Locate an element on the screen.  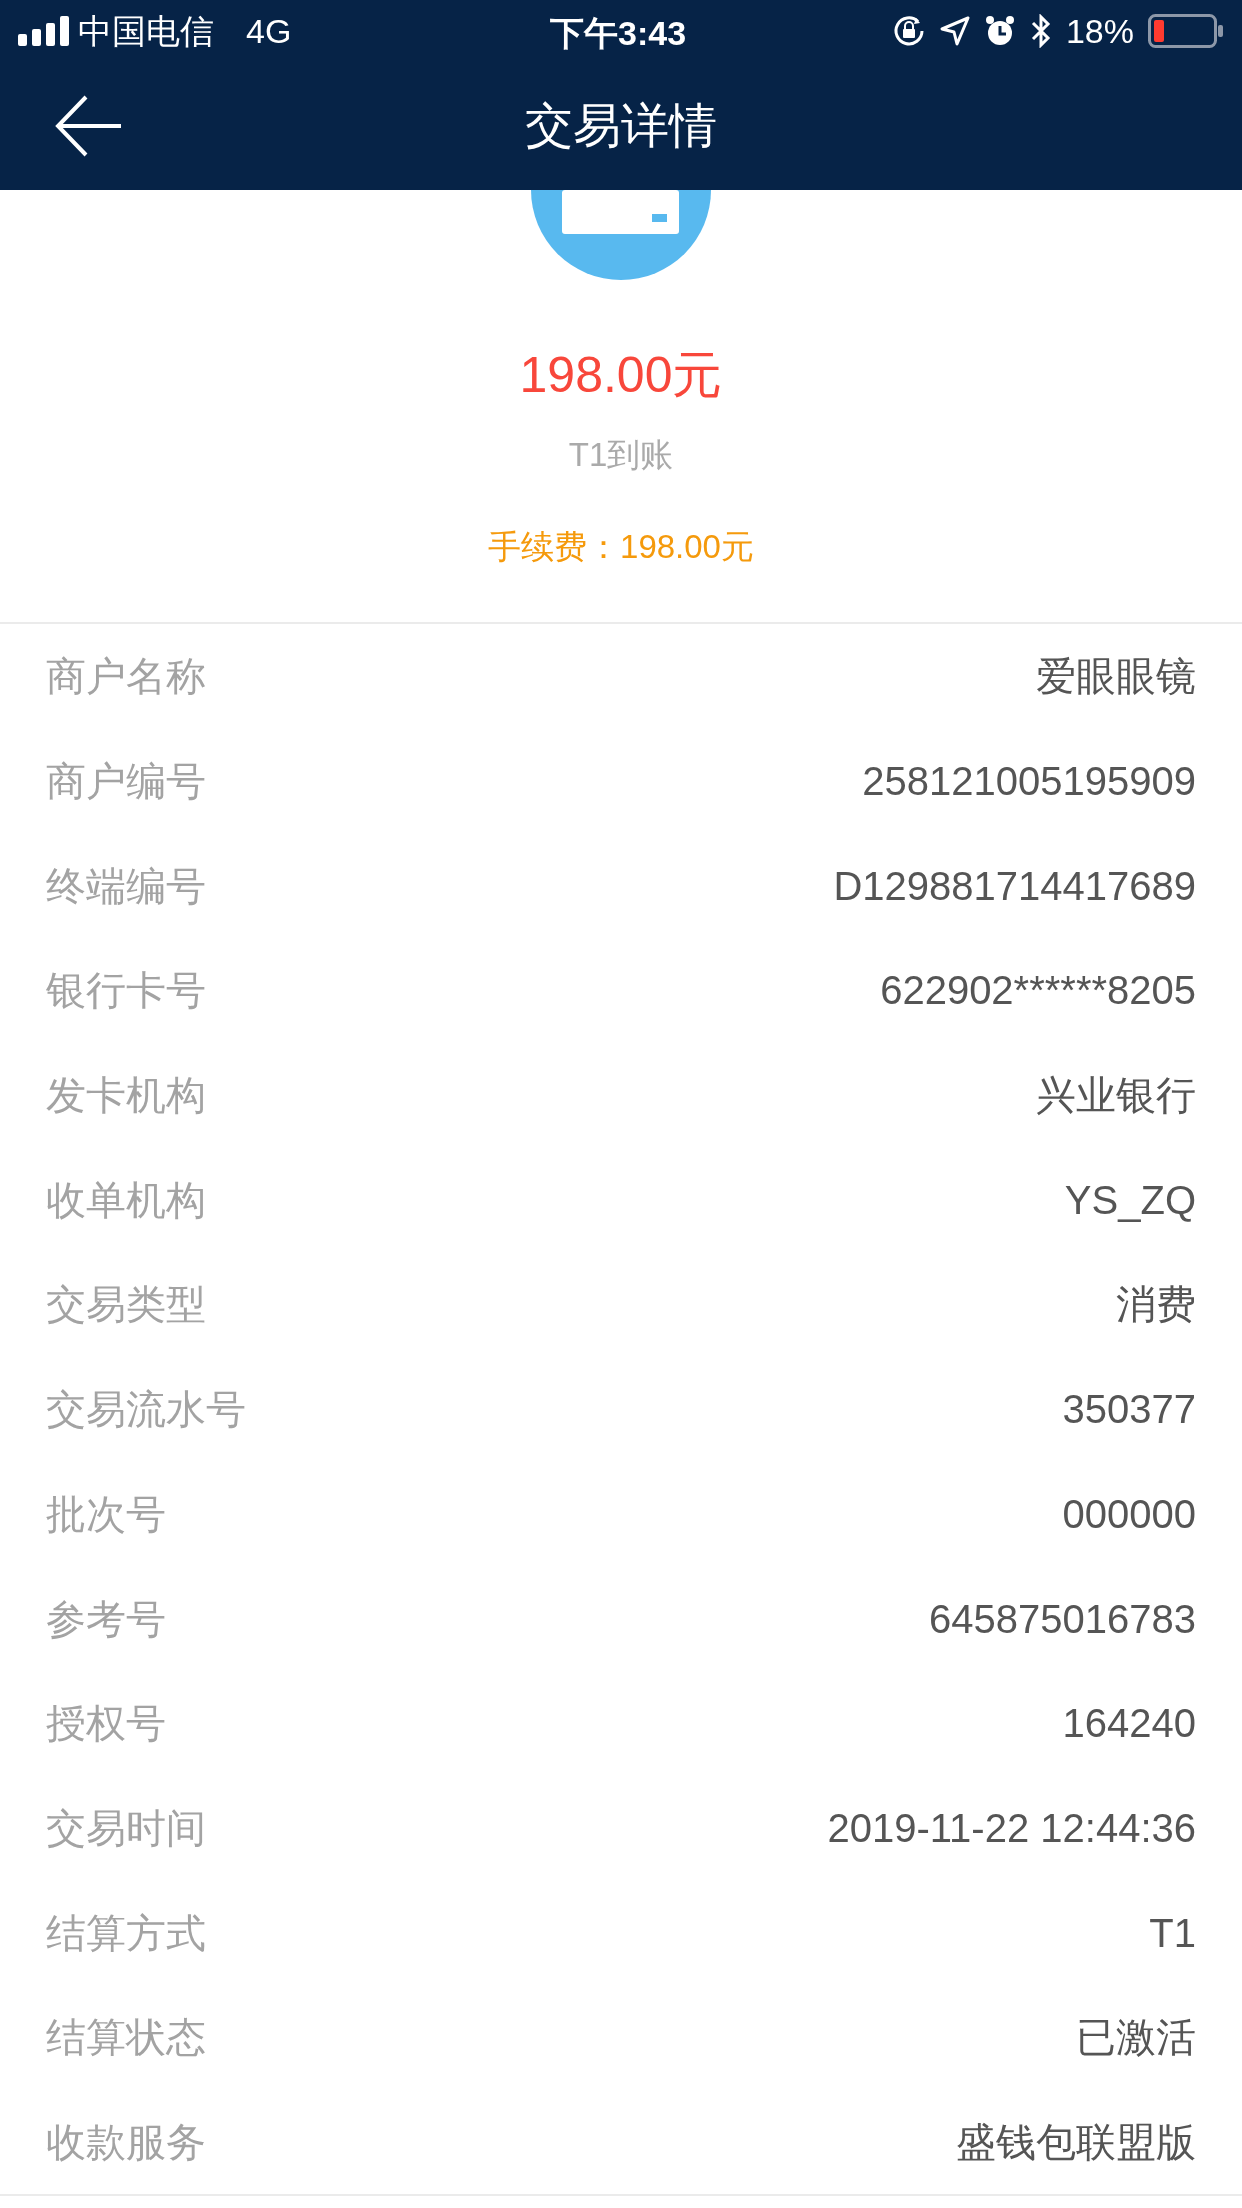
status-time: 下午3:43 is located at coordinates (618, 33).